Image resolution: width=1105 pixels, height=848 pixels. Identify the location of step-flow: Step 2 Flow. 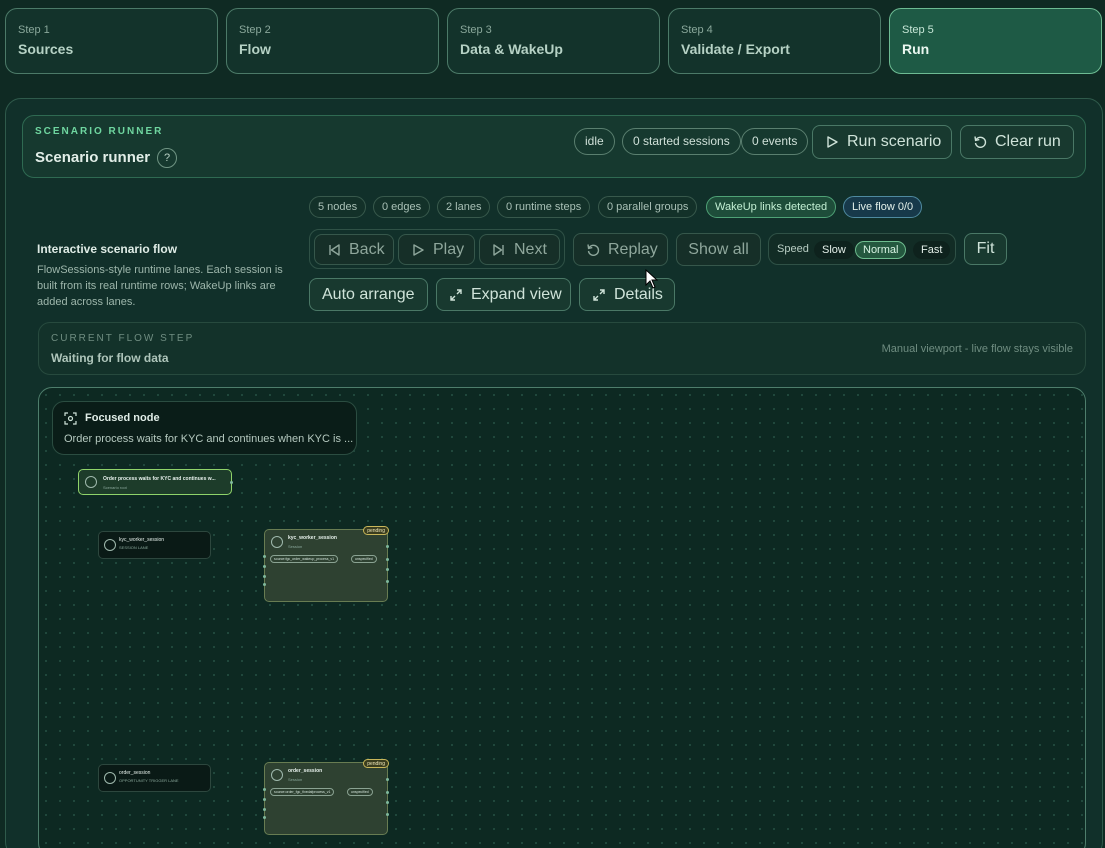
(332, 41).